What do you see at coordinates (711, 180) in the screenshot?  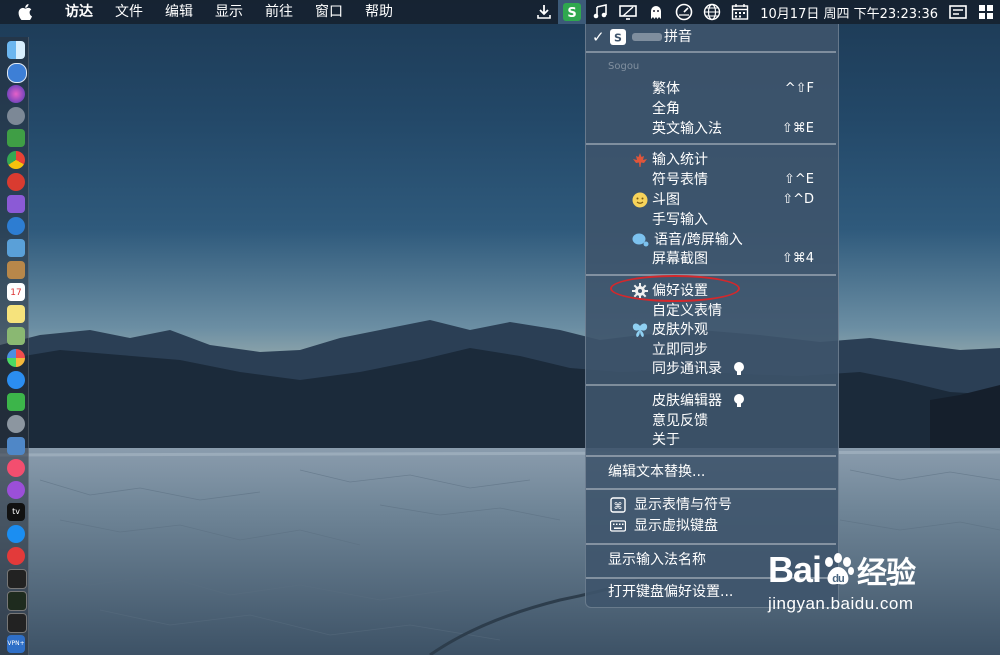 I see `menu-item-symbols-emoji: 符号表情 ⇧^E` at bounding box center [711, 180].